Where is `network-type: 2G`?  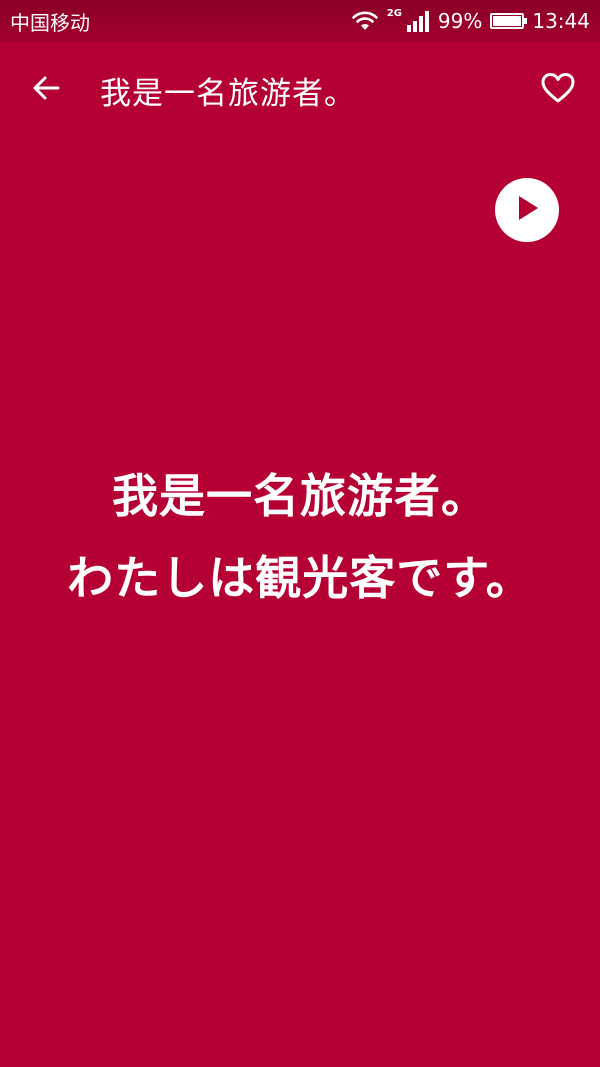 network-type: 2G is located at coordinates (394, 13).